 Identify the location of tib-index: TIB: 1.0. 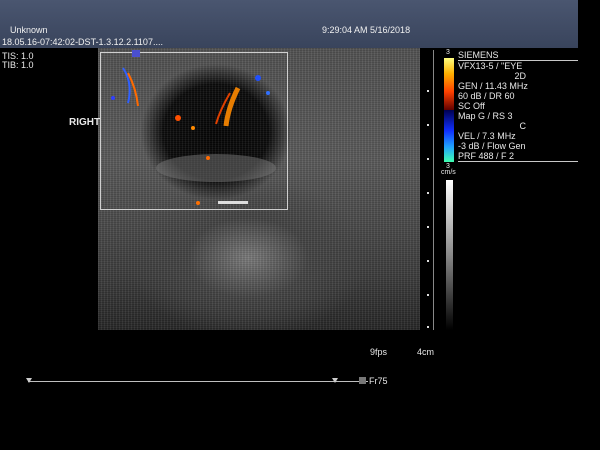
(18, 65).